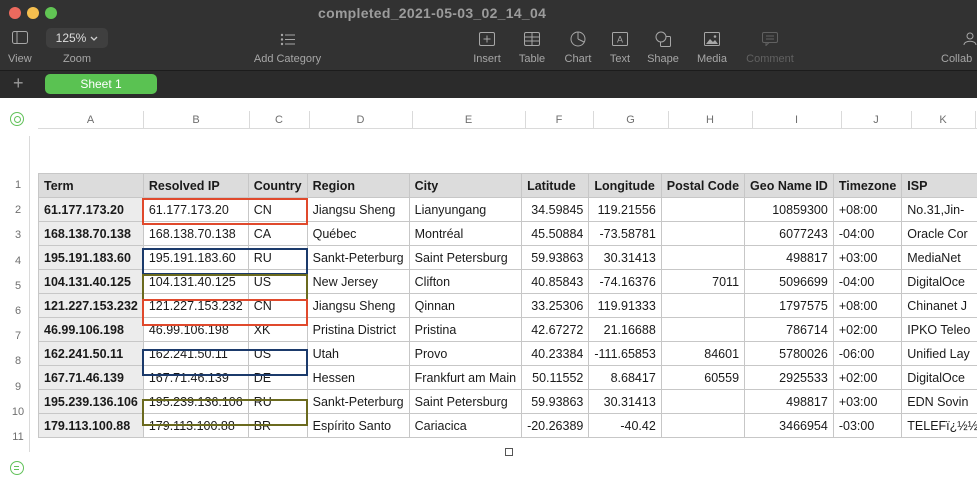  I want to click on table-cell: 84601, so click(703, 353).